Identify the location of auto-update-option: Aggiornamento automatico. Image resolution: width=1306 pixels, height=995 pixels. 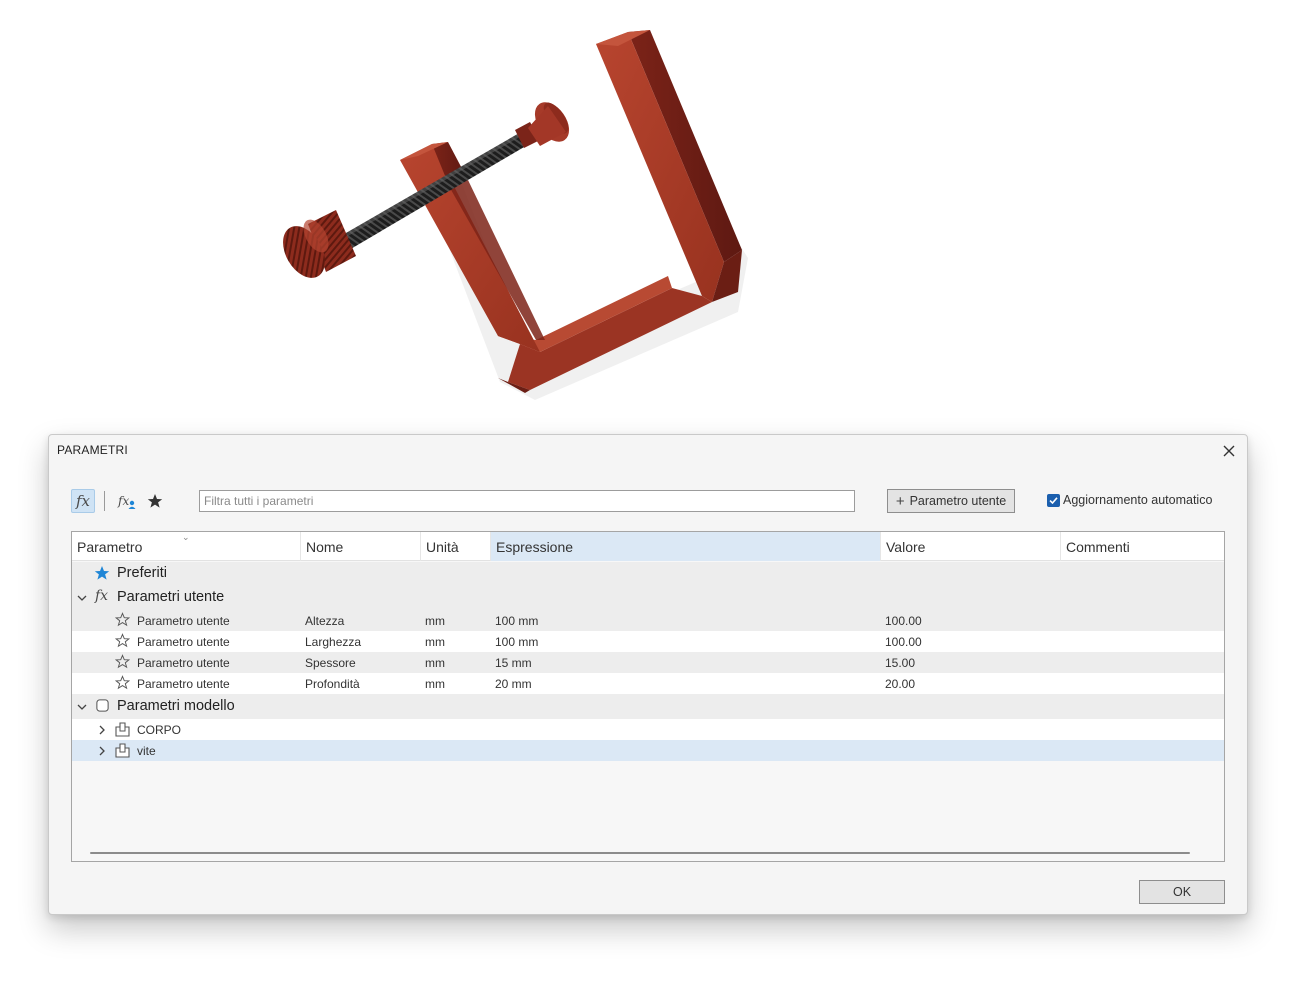
(1129, 500).